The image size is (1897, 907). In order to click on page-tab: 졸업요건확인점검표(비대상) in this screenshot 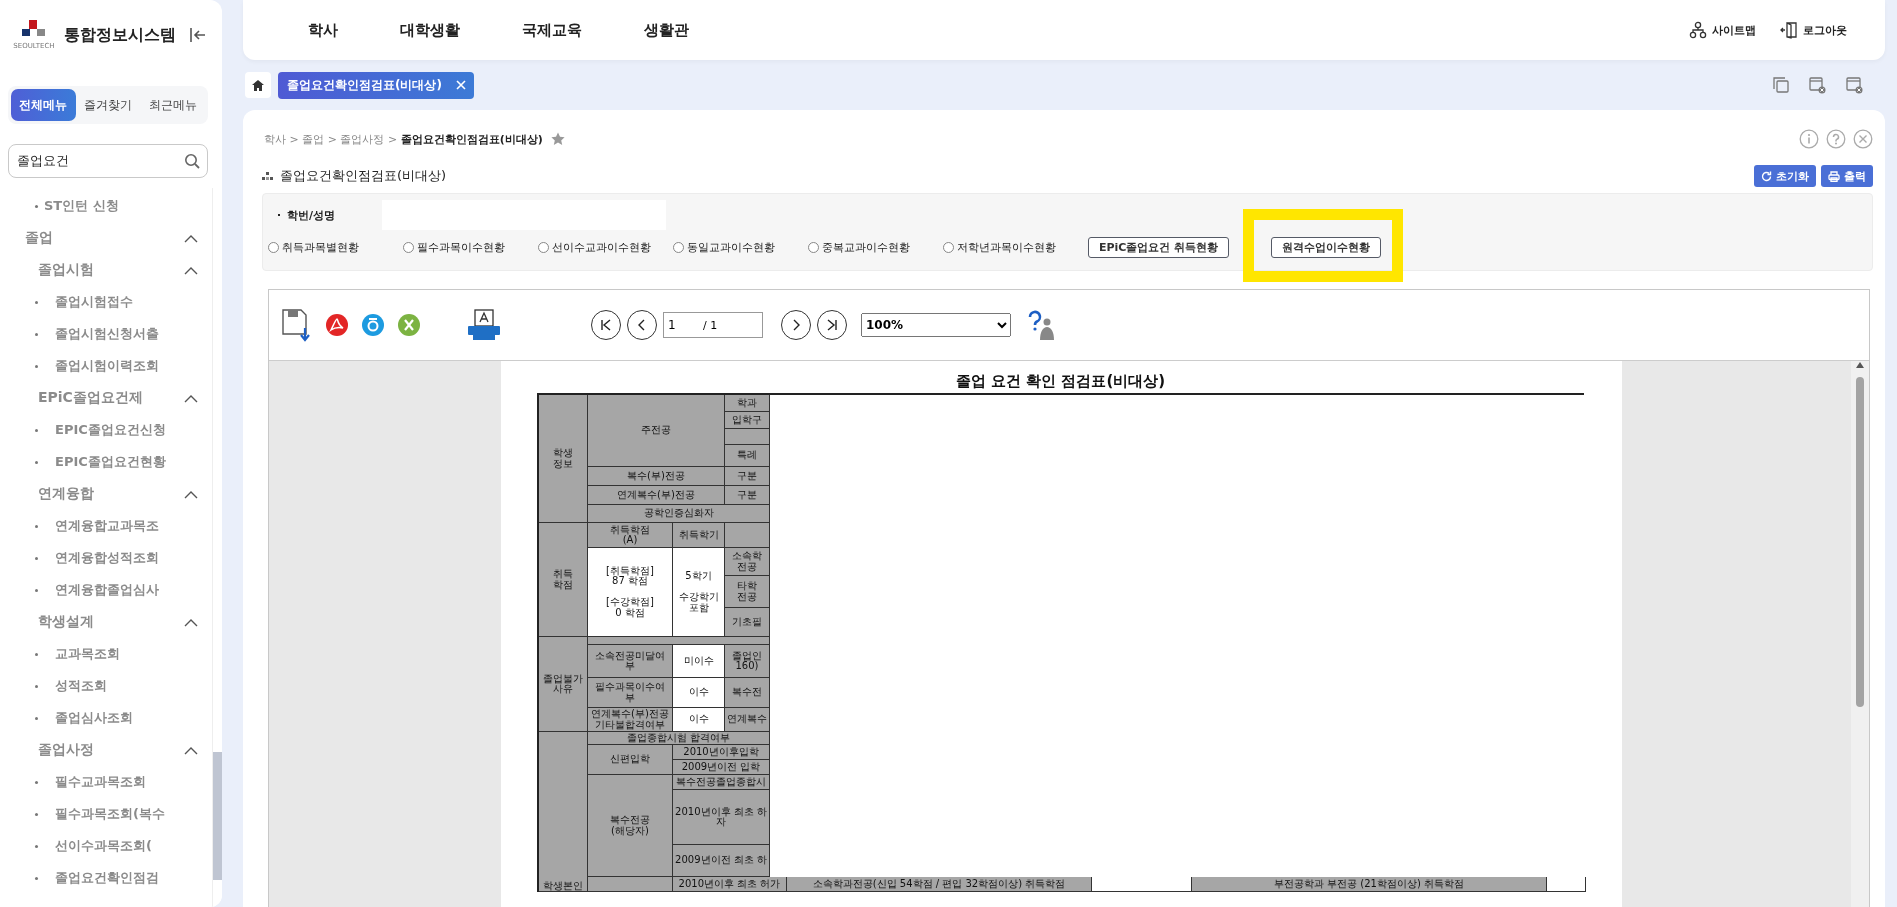, I will do `click(376, 85)`.